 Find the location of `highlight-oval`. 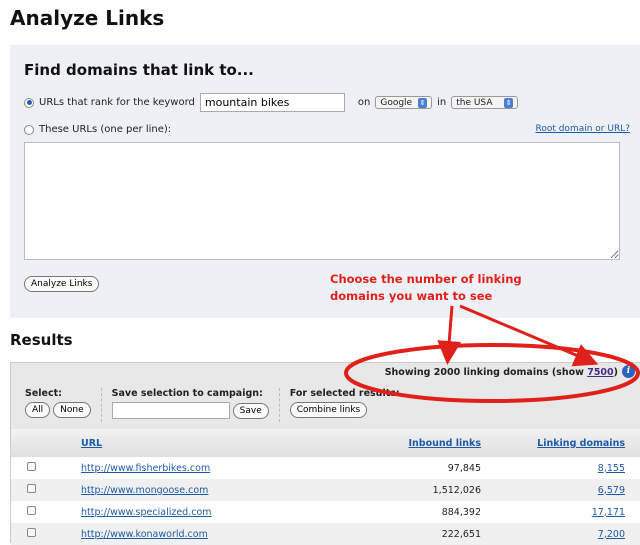

highlight-oval is located at coordinates (492, 373).